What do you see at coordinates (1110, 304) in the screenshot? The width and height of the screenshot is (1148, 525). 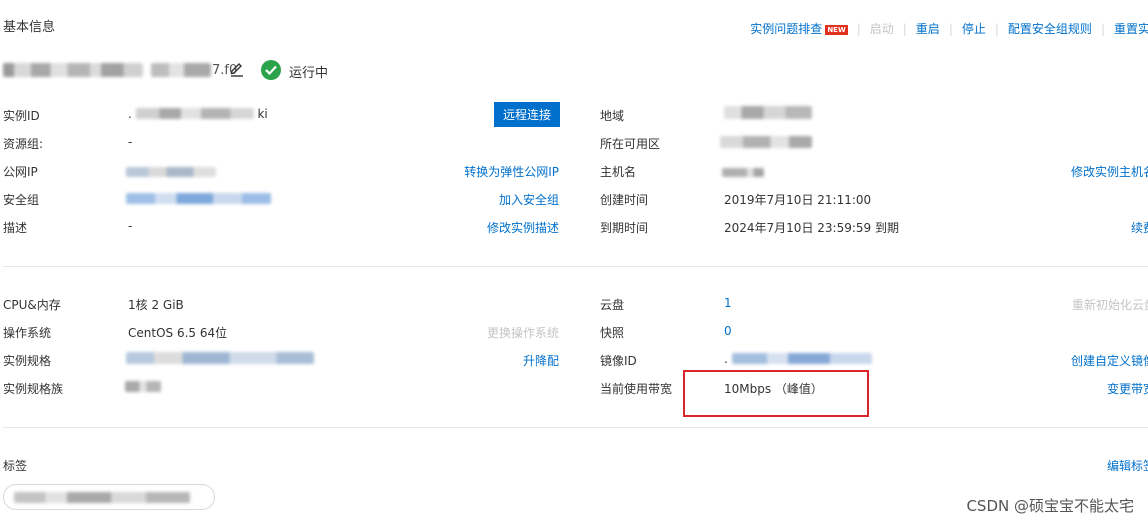 I see `reinit-disk-link: 重新初始化云盘` at bounding box center [1110, 304].